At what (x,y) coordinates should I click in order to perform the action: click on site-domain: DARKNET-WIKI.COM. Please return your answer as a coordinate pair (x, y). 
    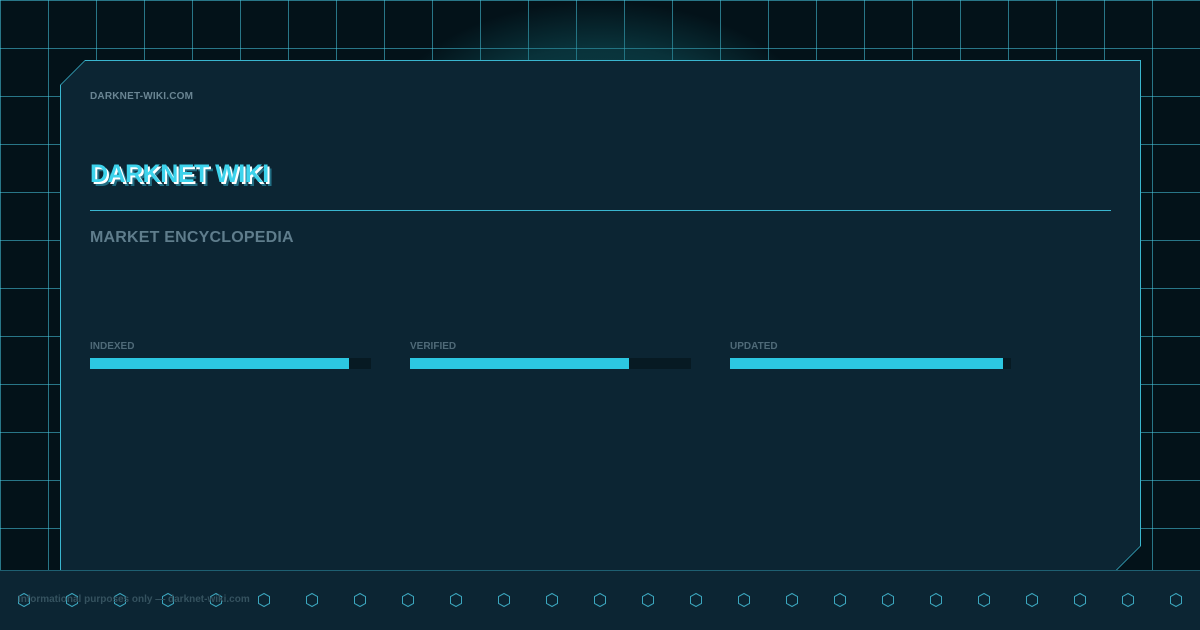
    Looking at the image, I should click on (142, 96).